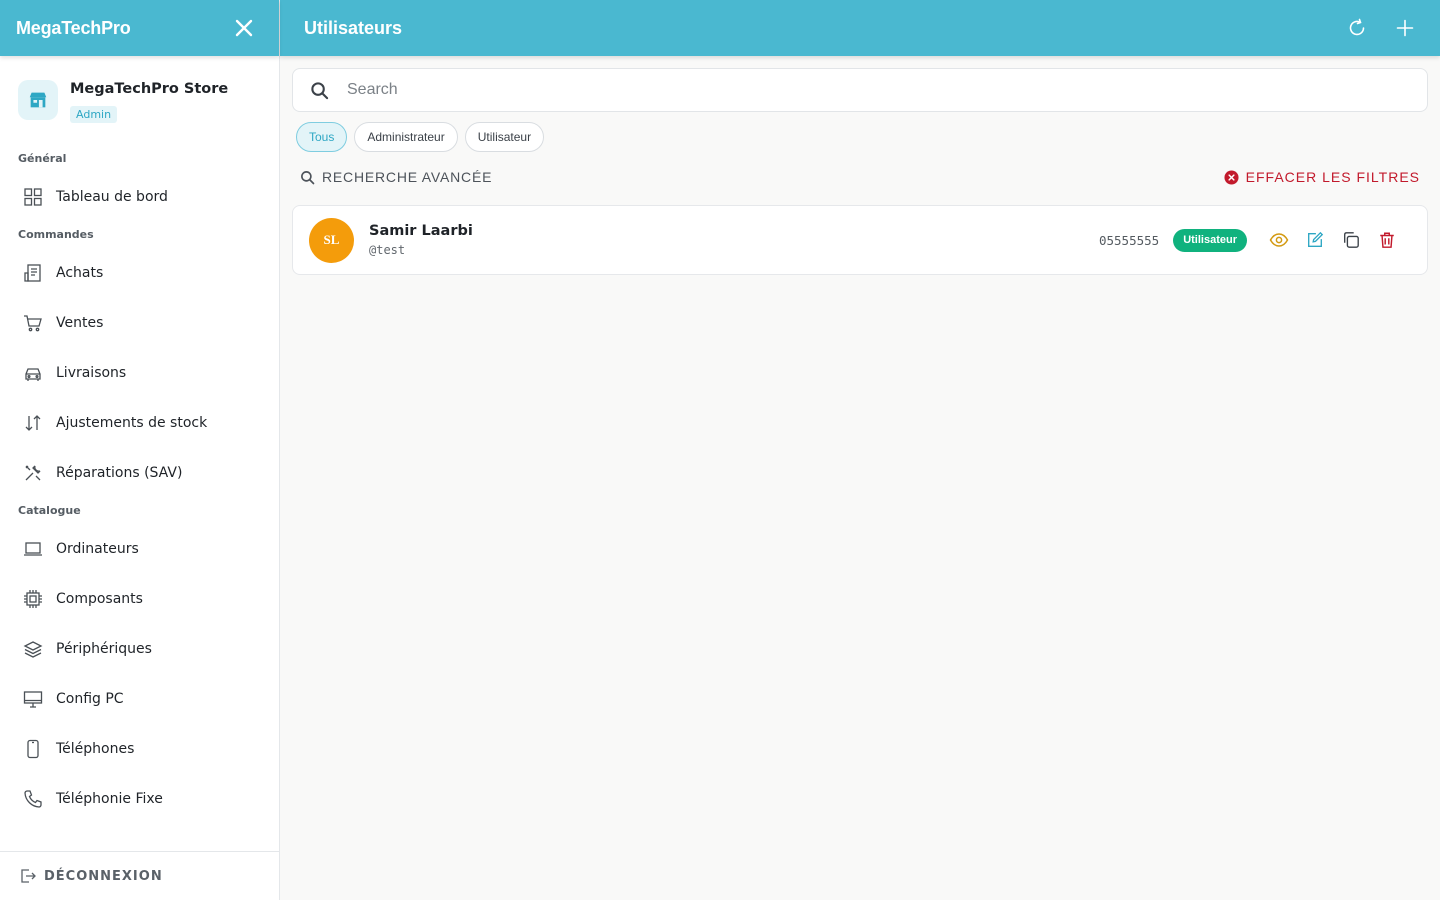 Image resolution: width=1440 pixels, height=900 pixels. Describe the element at coordinates (33, 549) in the screenshot. I see `laptop-icon` at that location.